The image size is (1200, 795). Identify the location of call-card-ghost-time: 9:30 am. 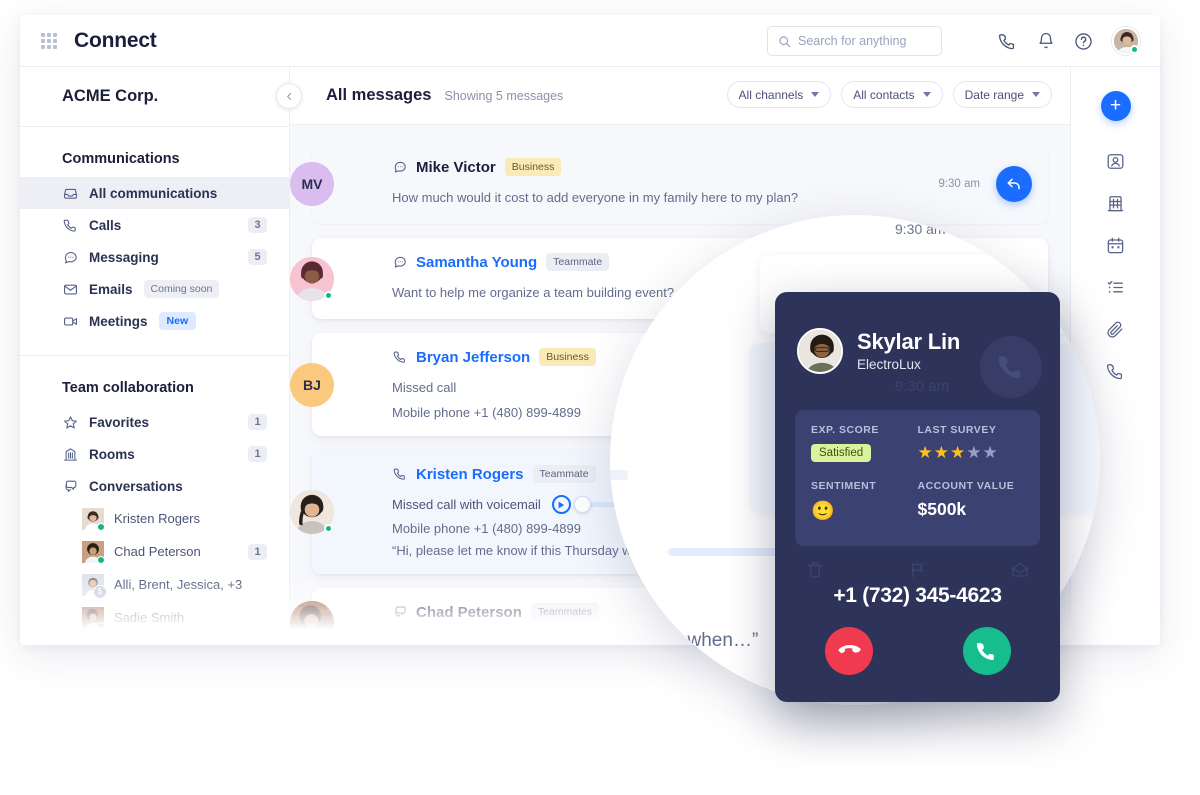
(922, 386).